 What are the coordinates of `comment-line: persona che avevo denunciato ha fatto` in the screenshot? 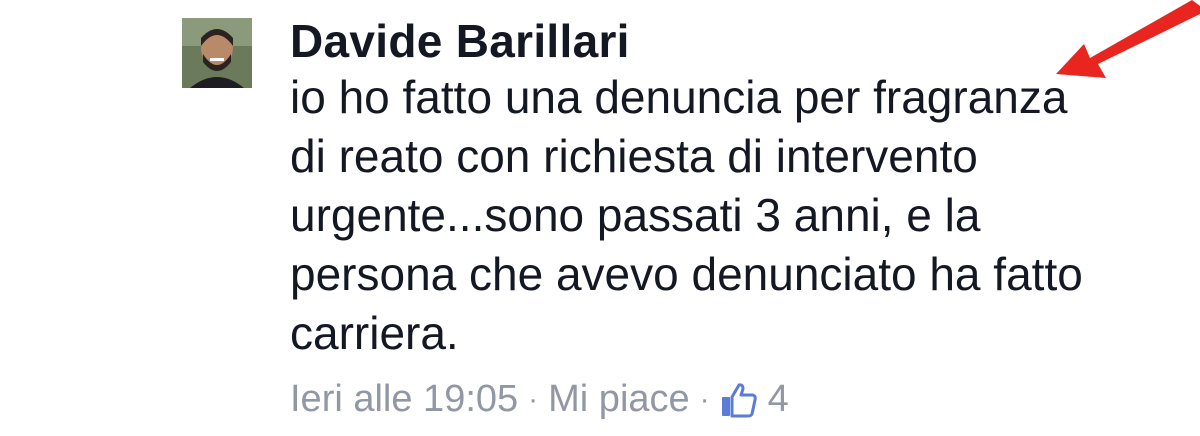 It's located at (686, 274).